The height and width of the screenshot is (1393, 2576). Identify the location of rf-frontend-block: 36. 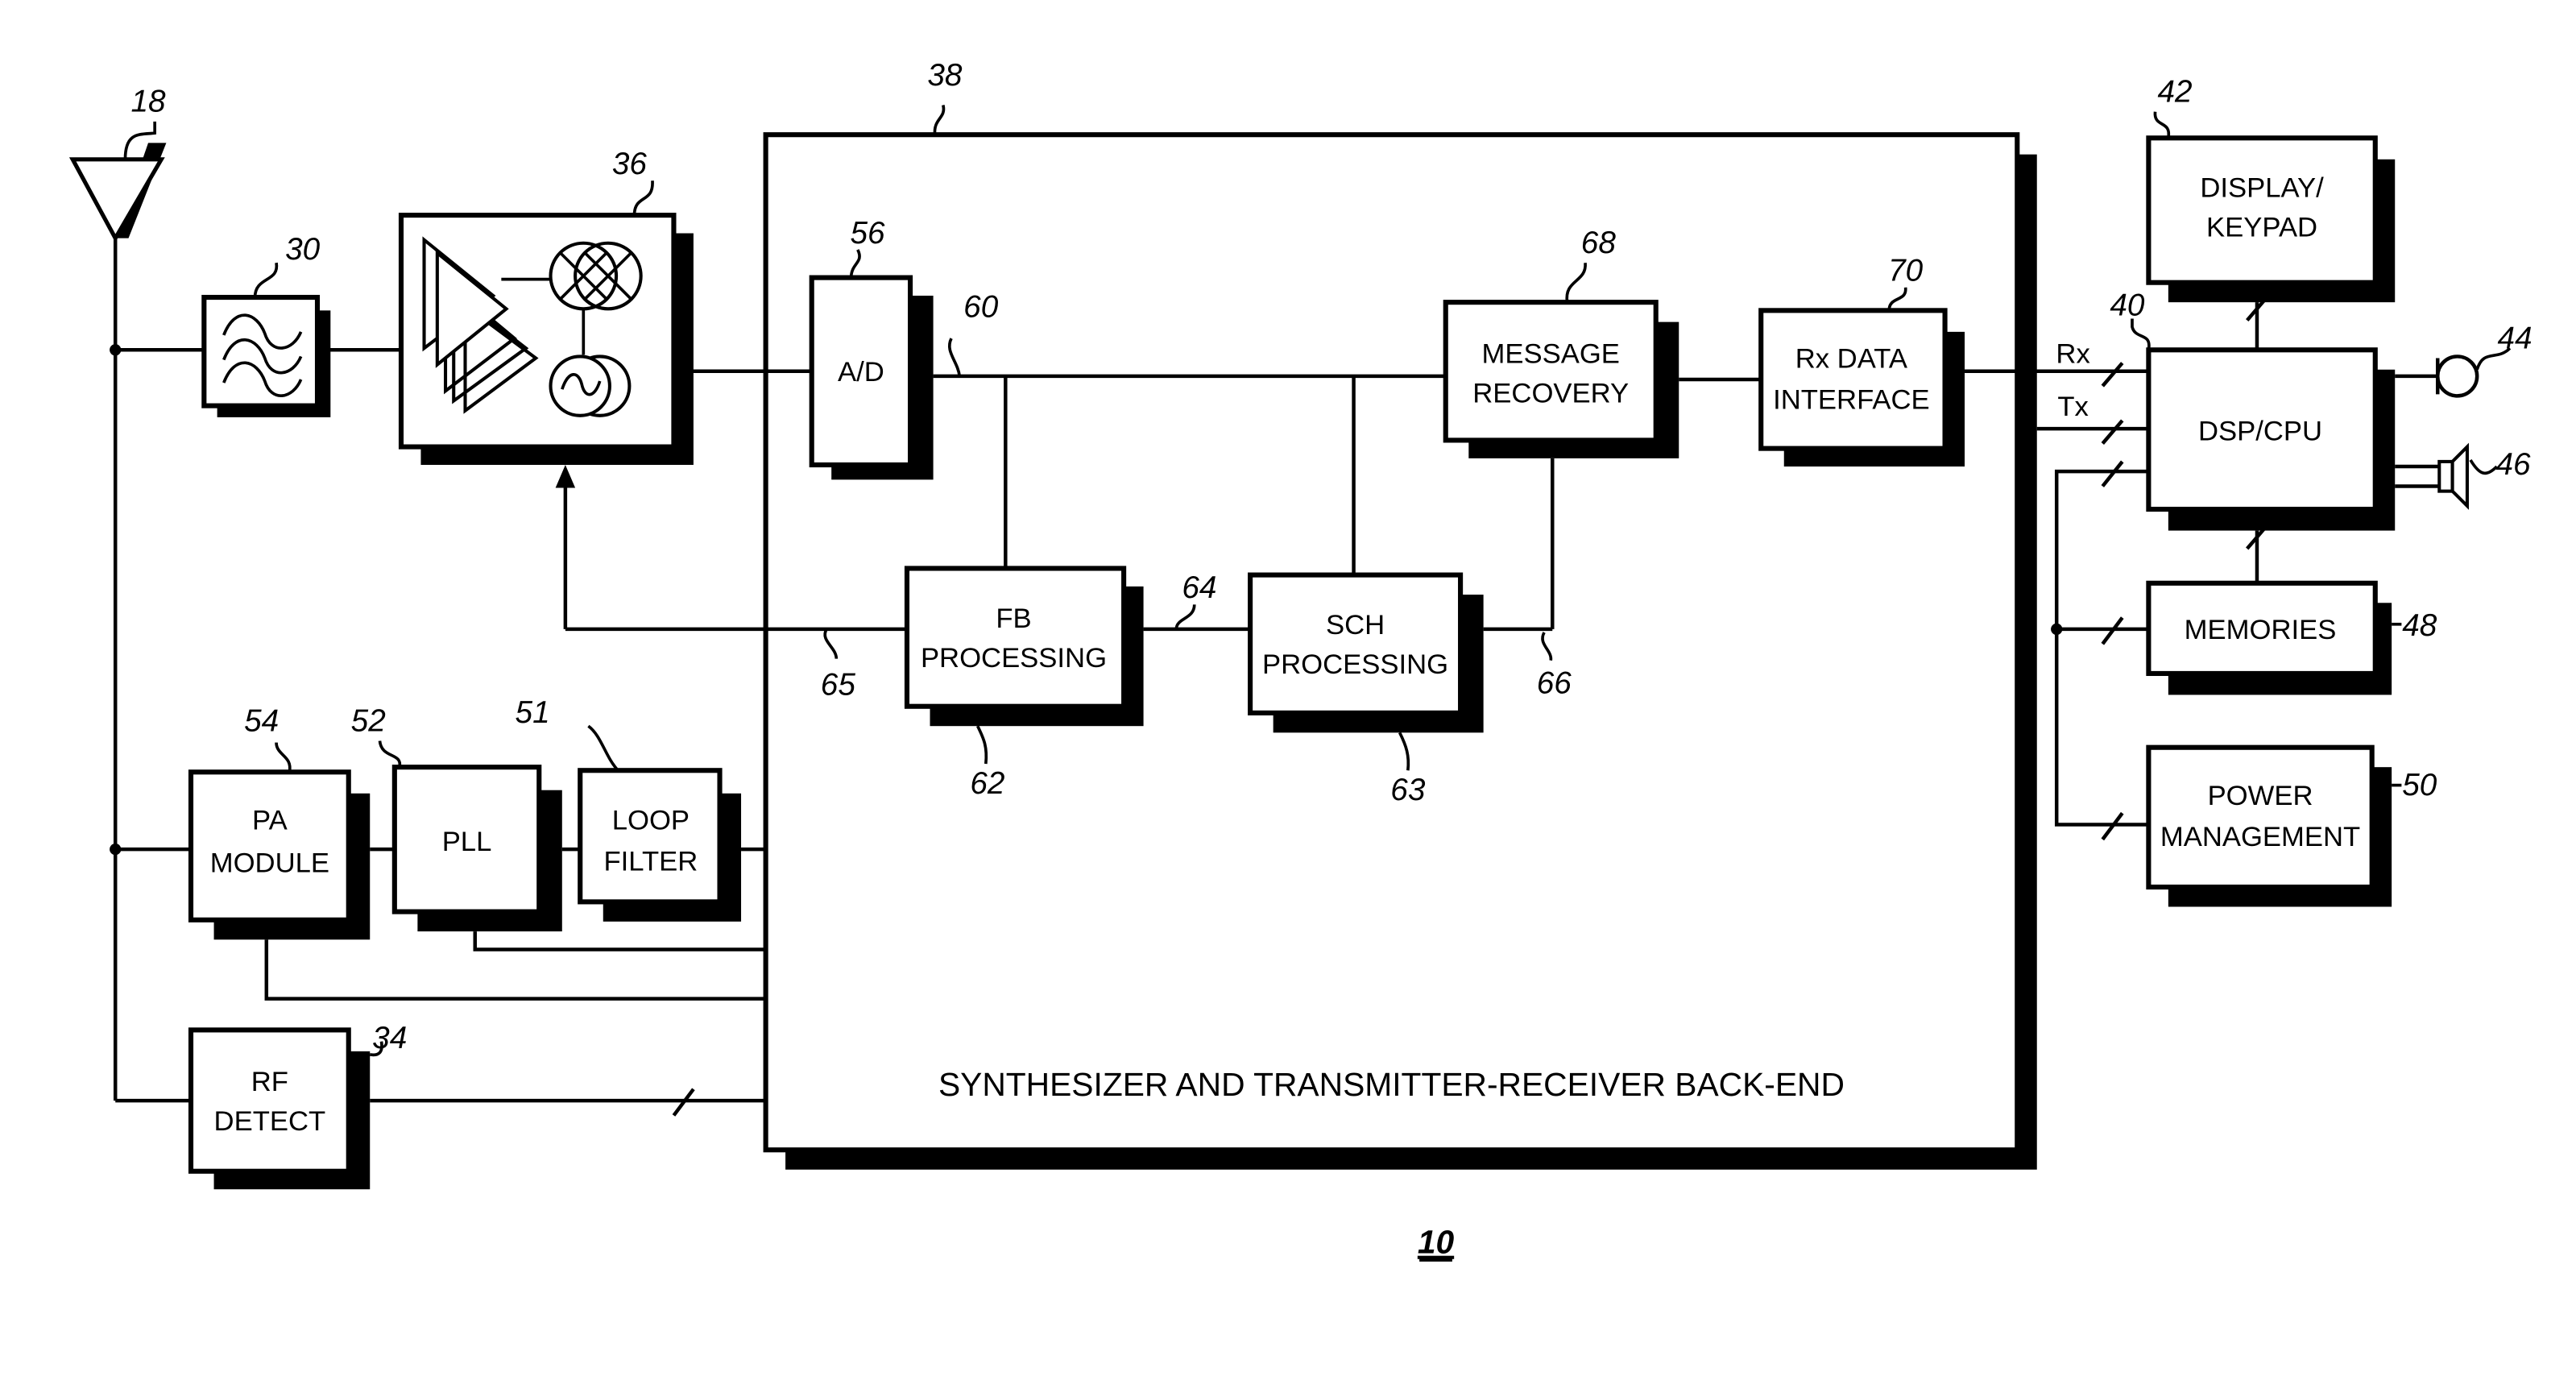
(546, 306).